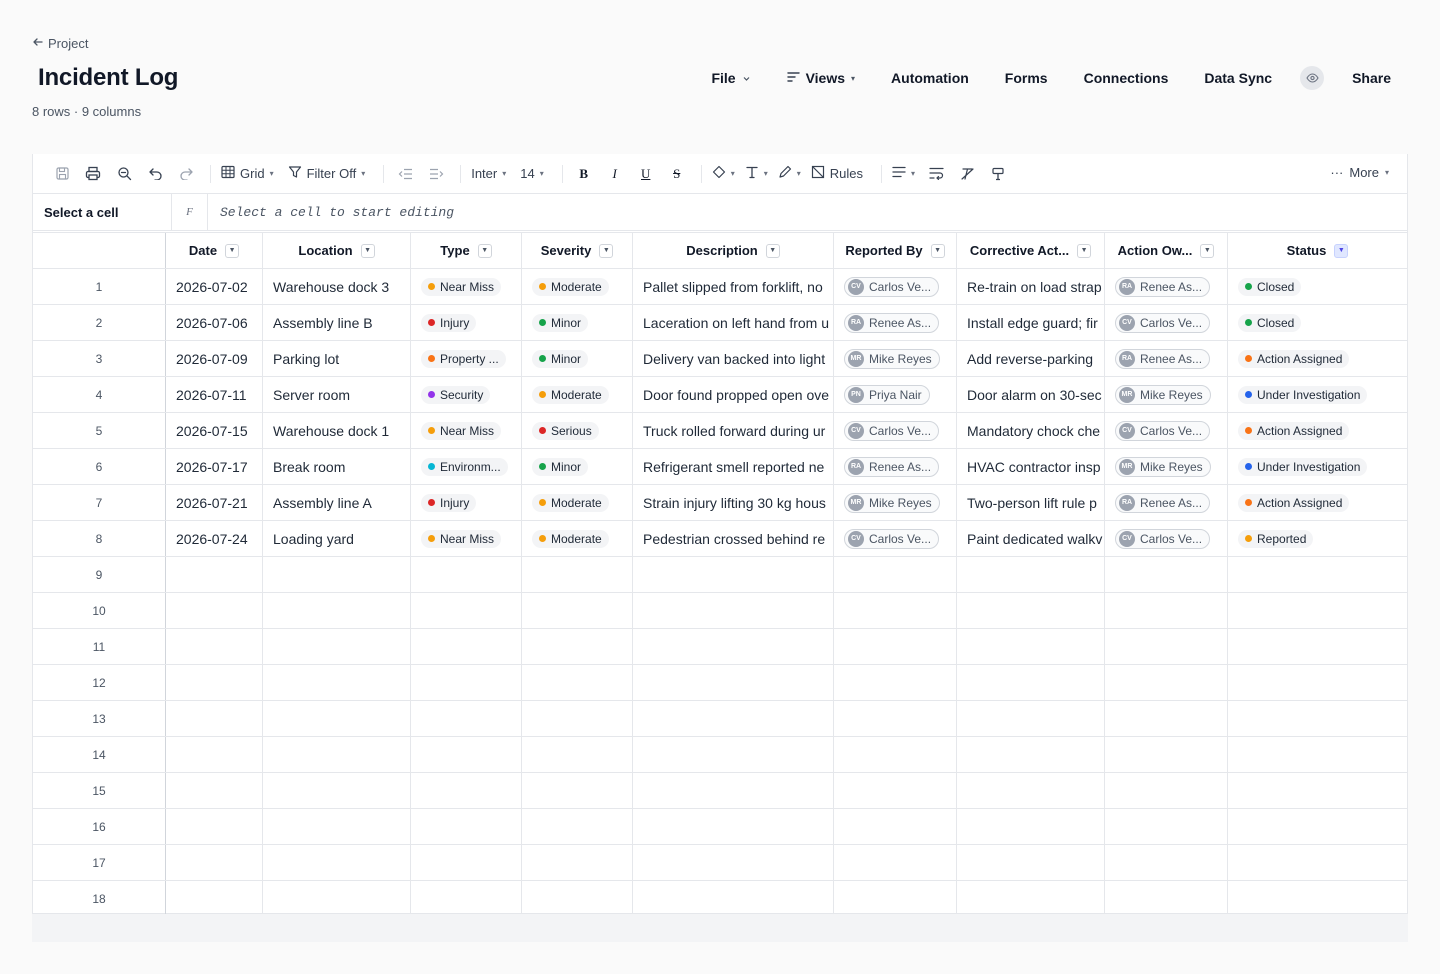  Describe the element at coordinates (903, 173) in the screenshot. I see `align-dropdown: ▾` at that location.